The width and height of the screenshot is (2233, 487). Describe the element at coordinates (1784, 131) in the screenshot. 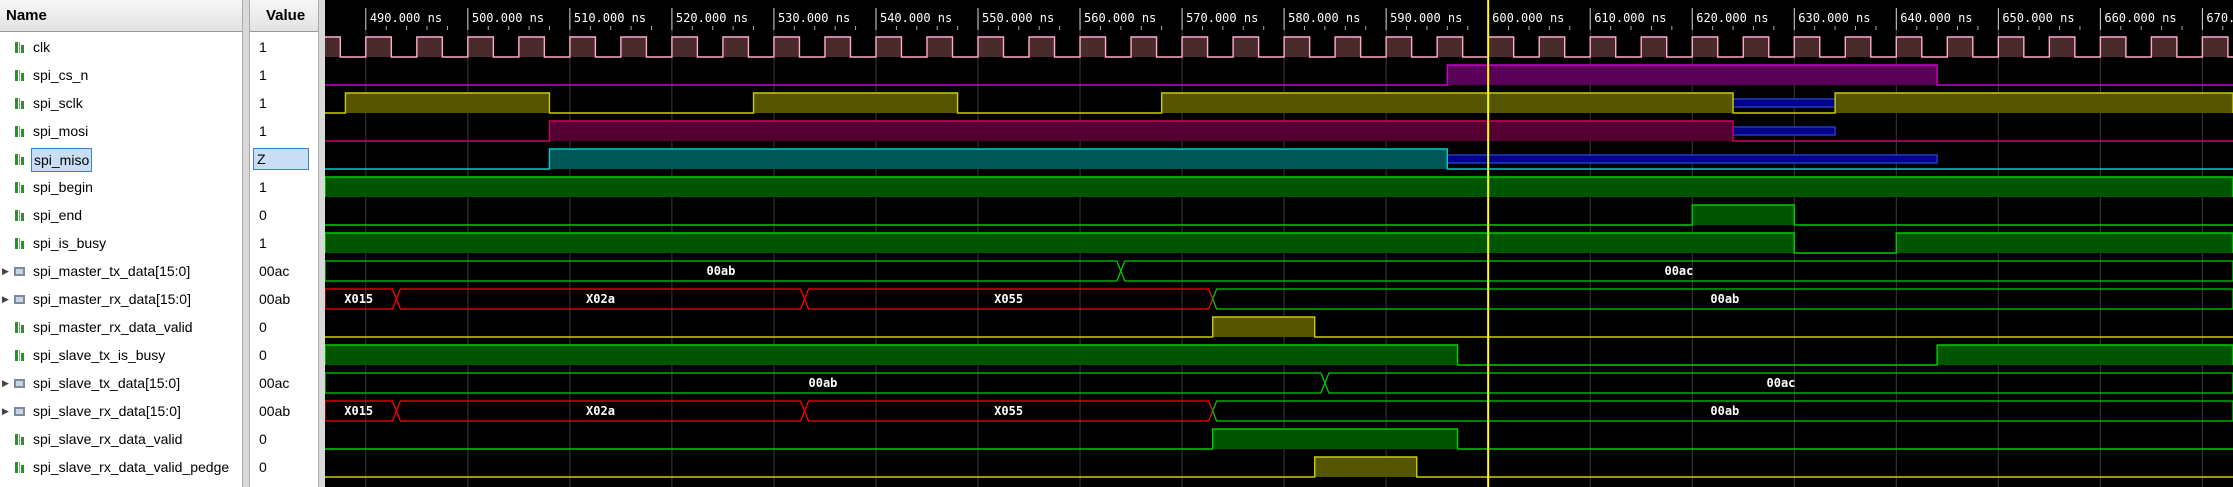

I see `high-impedance-segment` at that location.